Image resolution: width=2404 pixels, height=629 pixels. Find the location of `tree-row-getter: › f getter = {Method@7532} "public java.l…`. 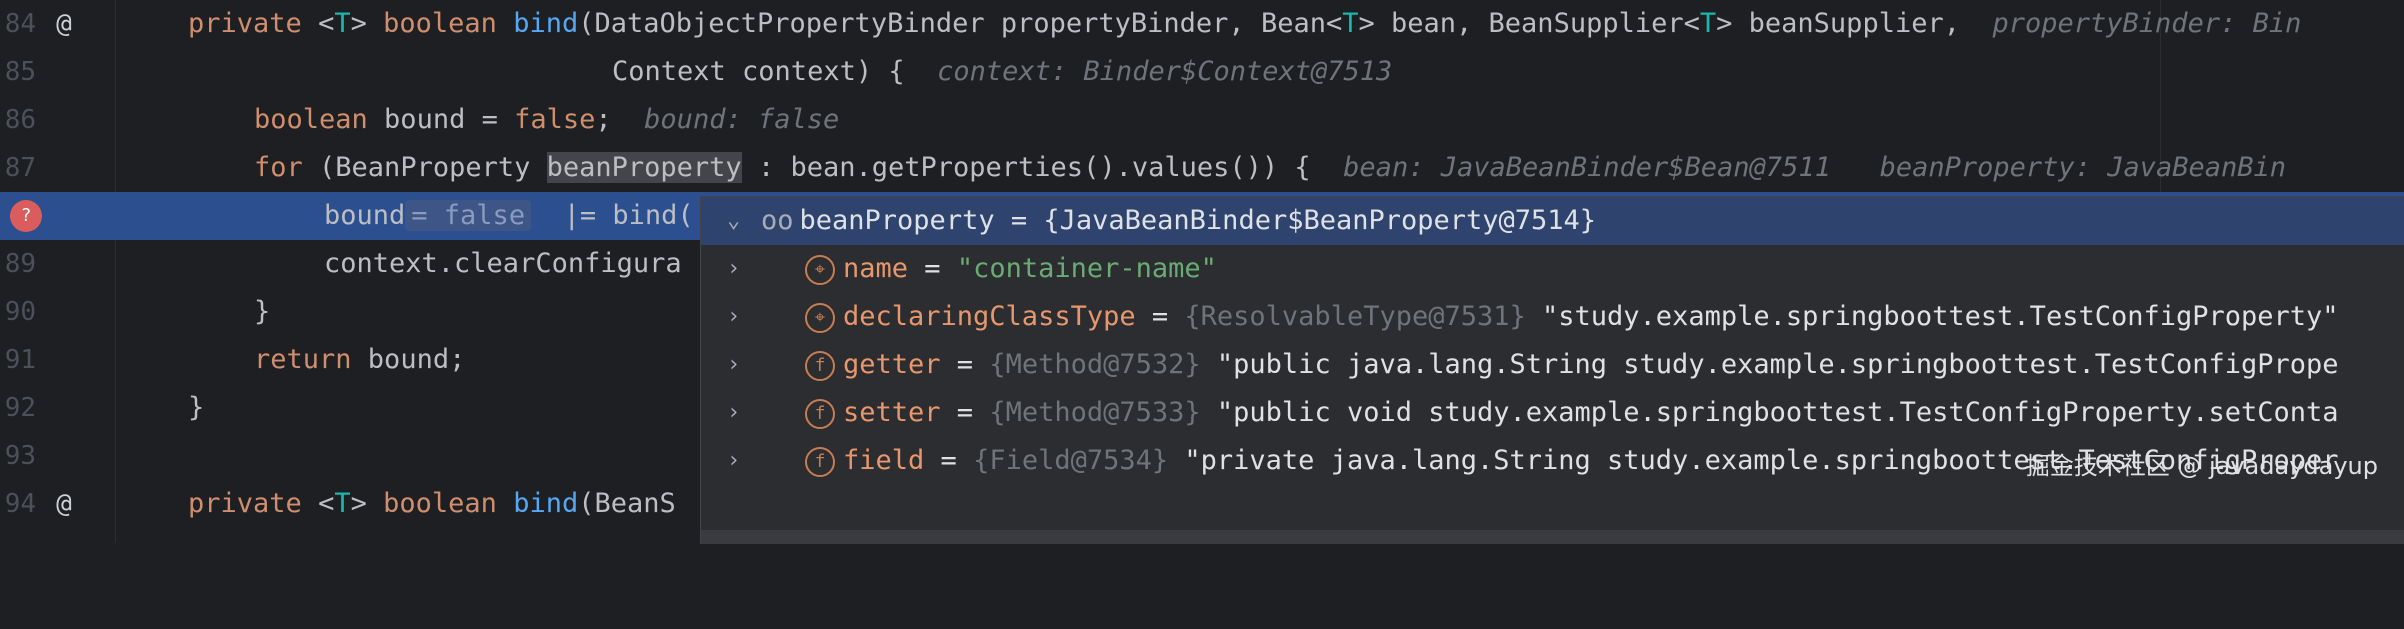

tree-row-getter: › f getter = {Method@7532} "public java.l… is located at coordinates (1552, 365).